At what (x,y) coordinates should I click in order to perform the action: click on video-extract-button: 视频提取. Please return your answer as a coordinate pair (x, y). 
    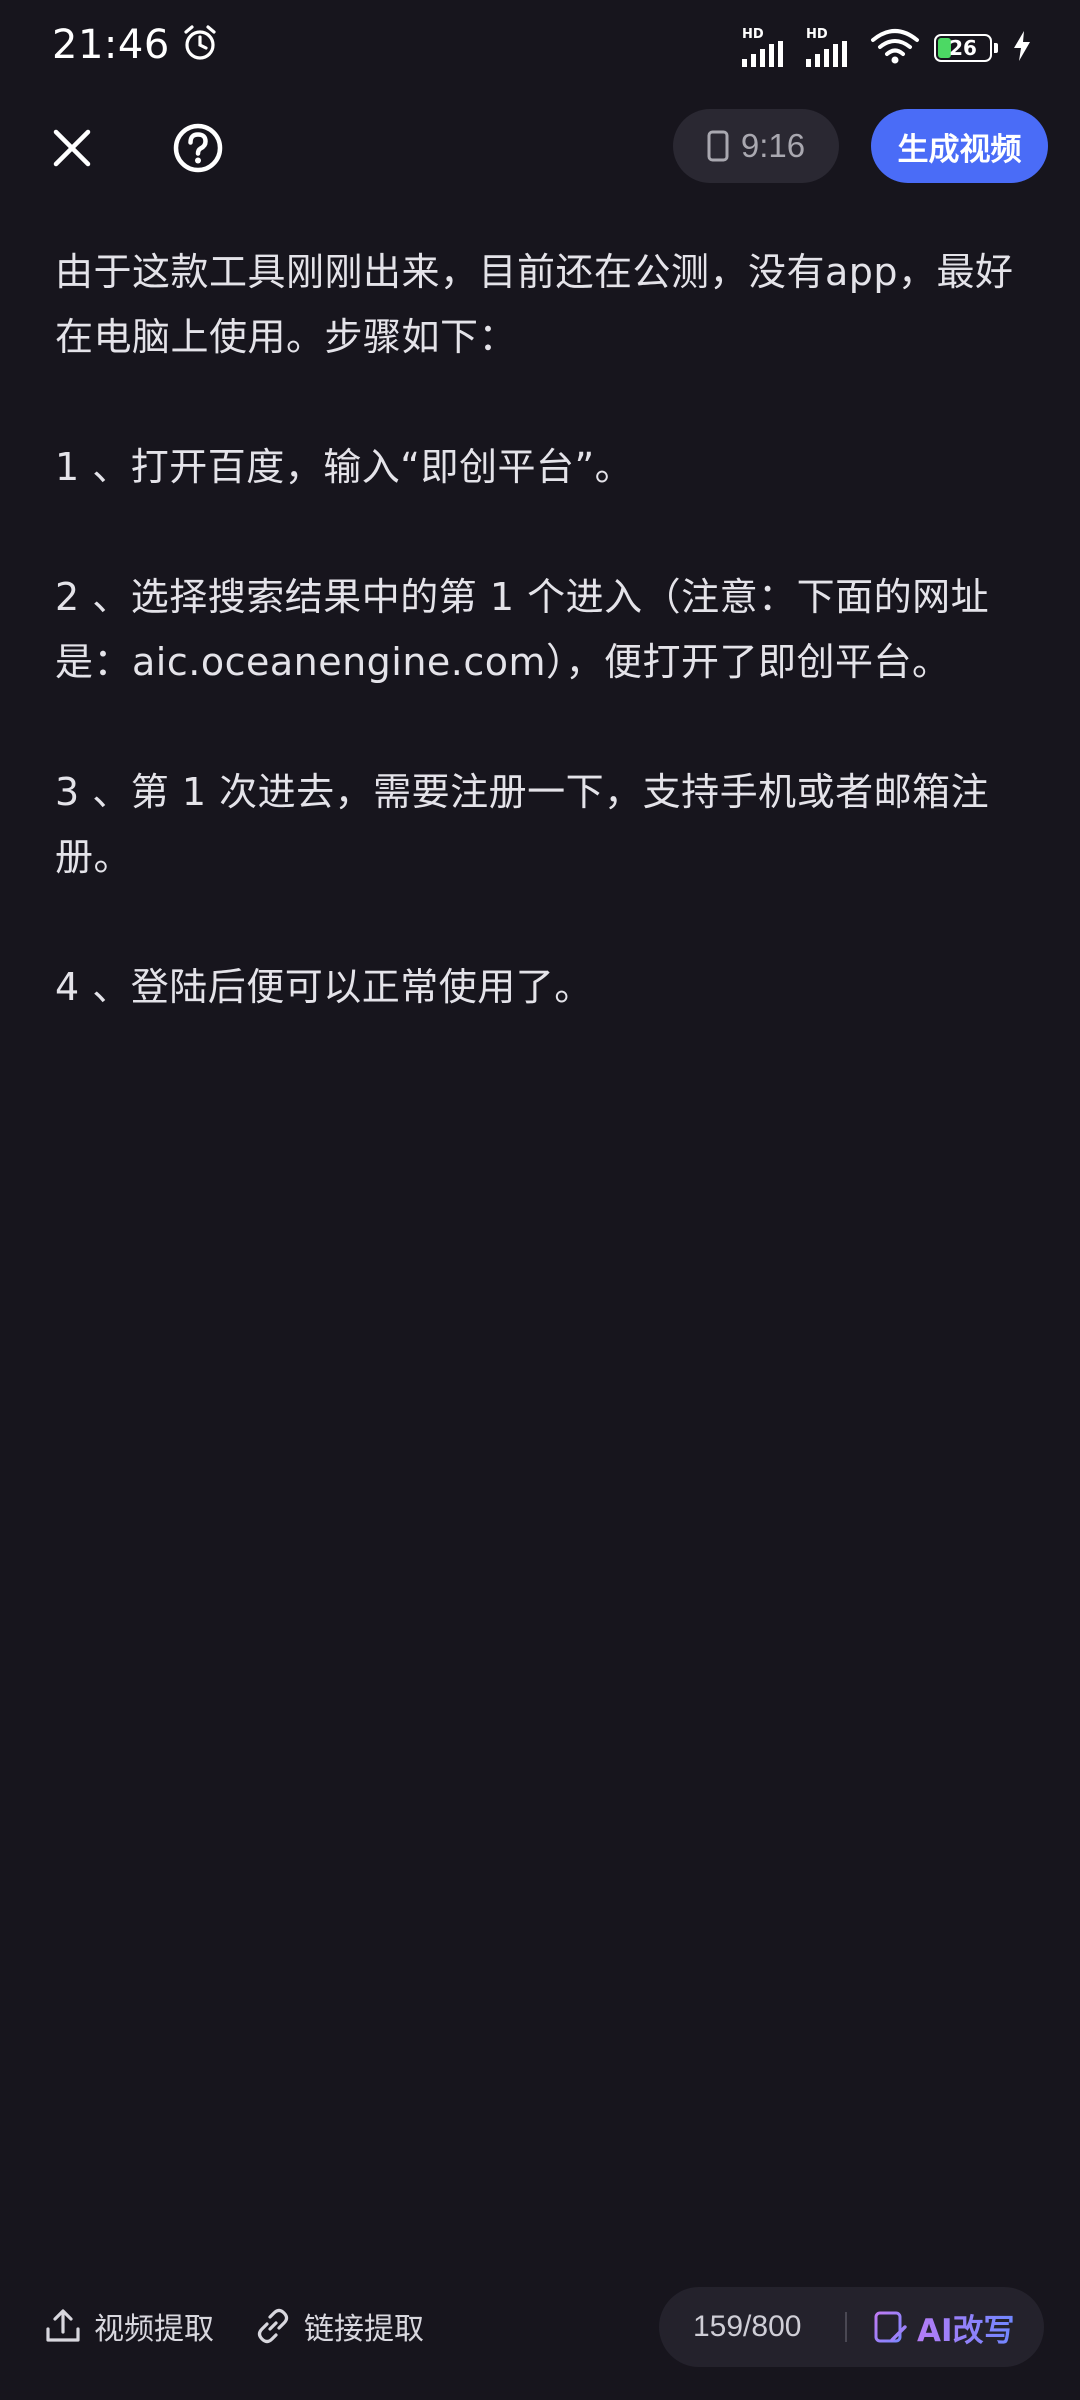
    Looking at the image, I should click on (129, 2326).